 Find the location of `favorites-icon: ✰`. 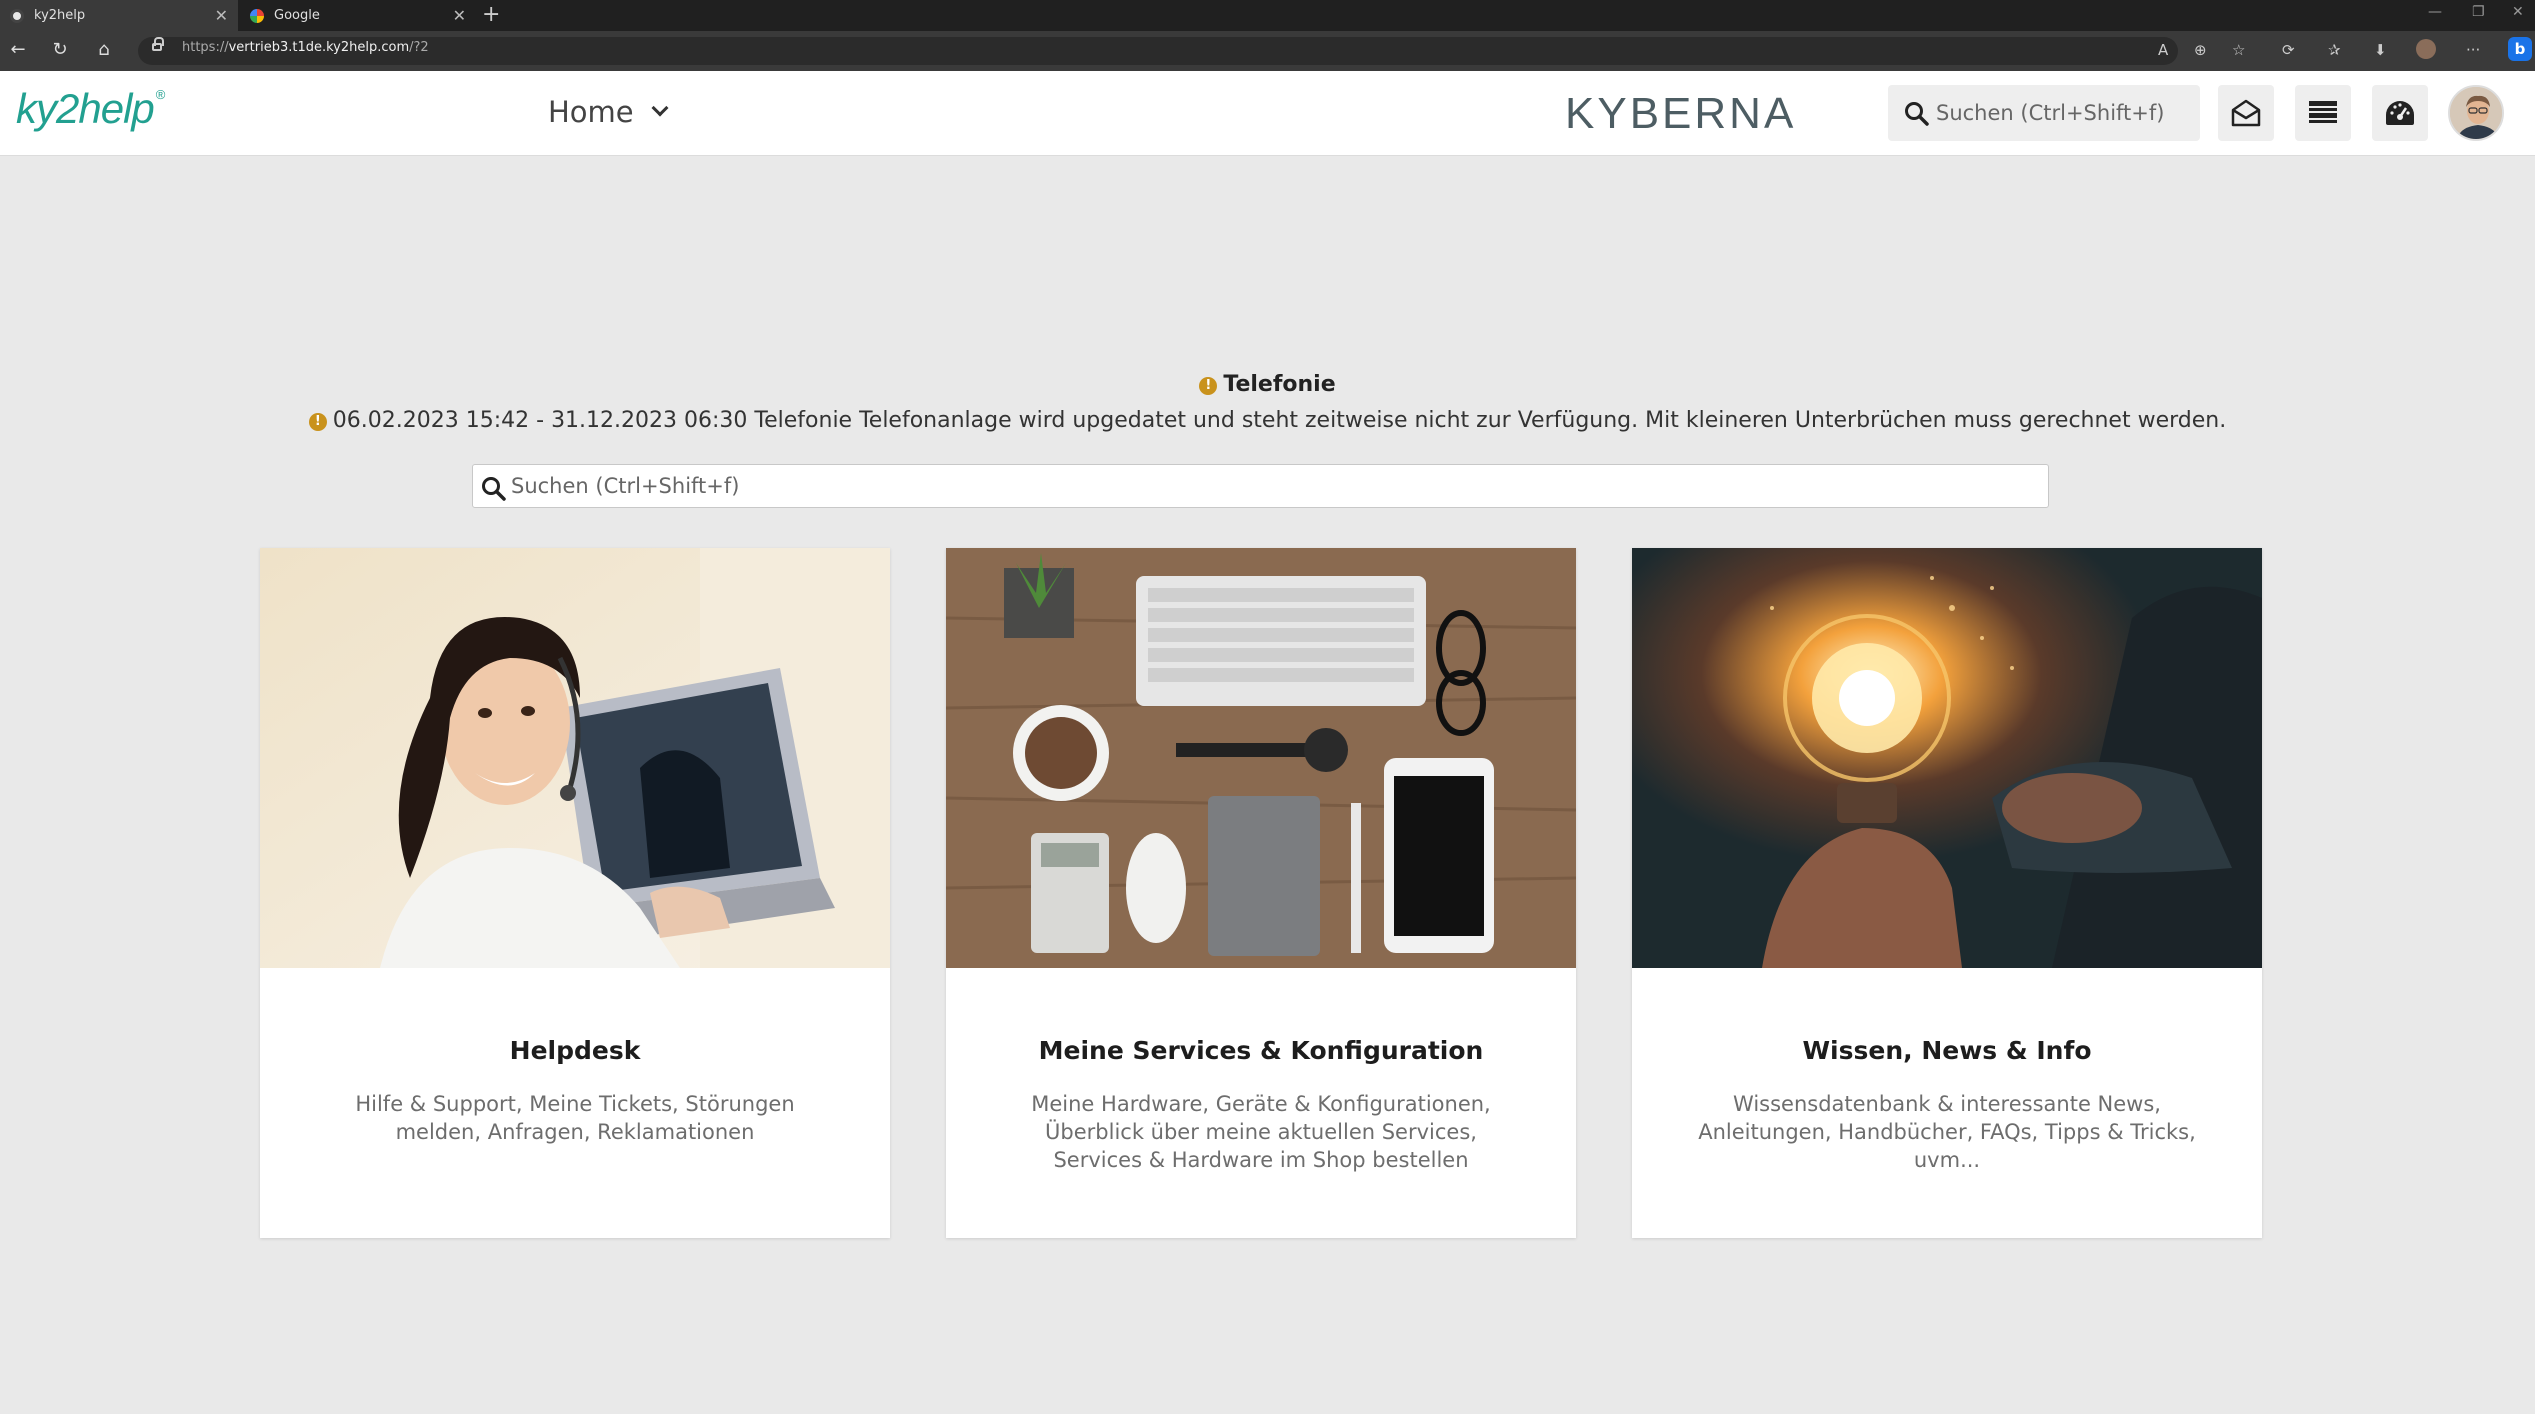

favorites-icon: ✰ is located at coordinates (2334, 50).